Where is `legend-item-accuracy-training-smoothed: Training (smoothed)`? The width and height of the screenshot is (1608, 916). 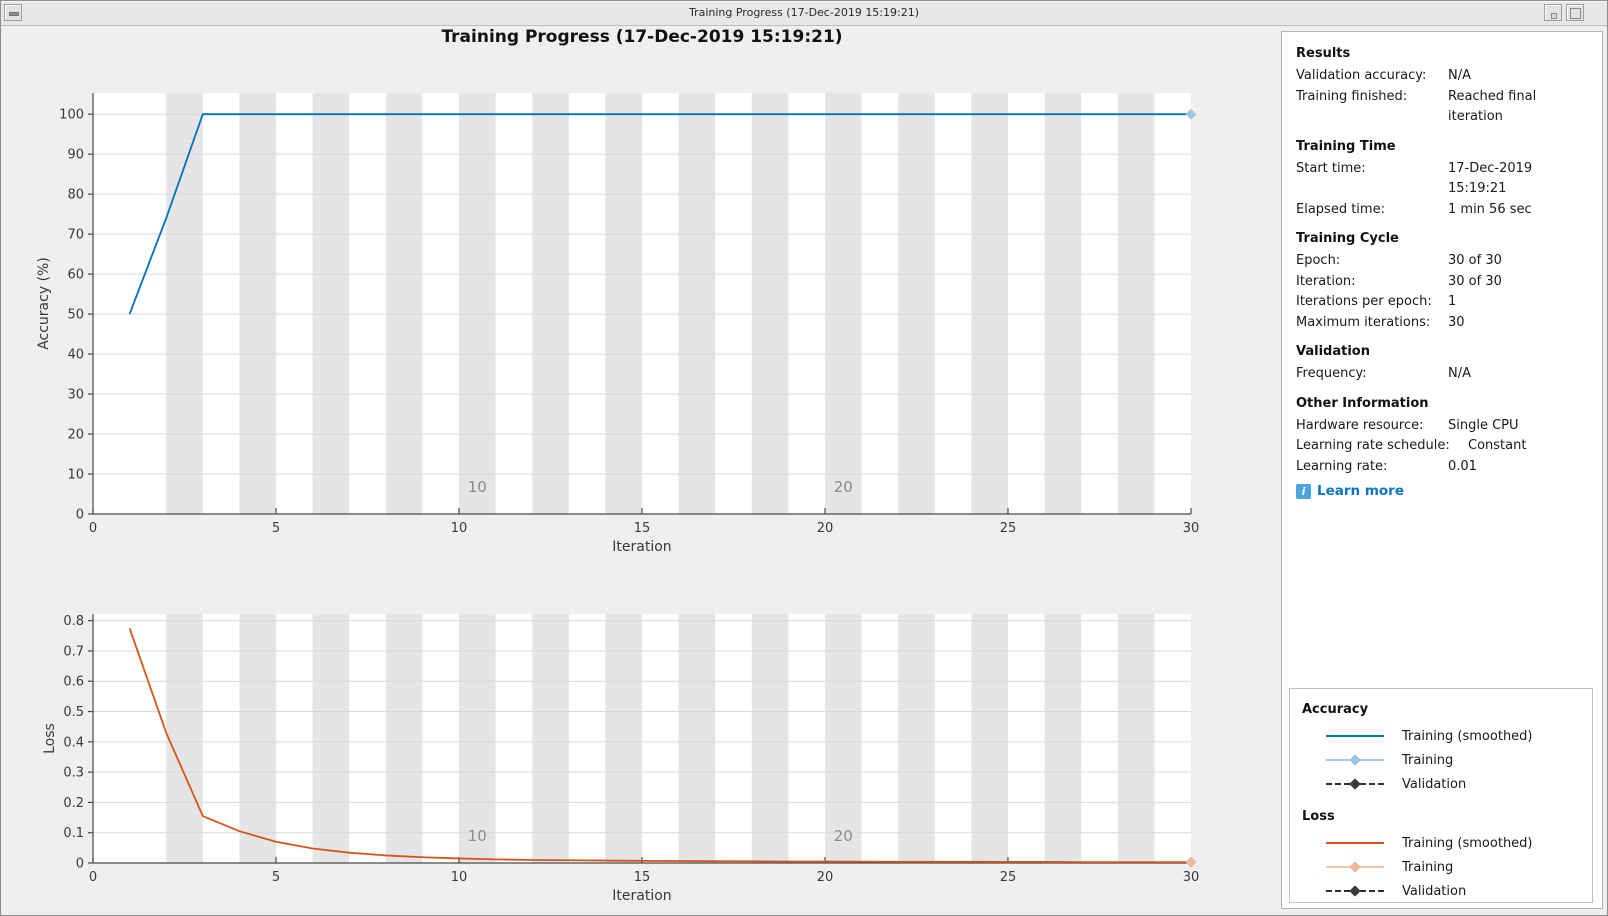 legend-item-accuracy-training-smoothed: Training (smoothed) is located at coordinates (1447, 736).